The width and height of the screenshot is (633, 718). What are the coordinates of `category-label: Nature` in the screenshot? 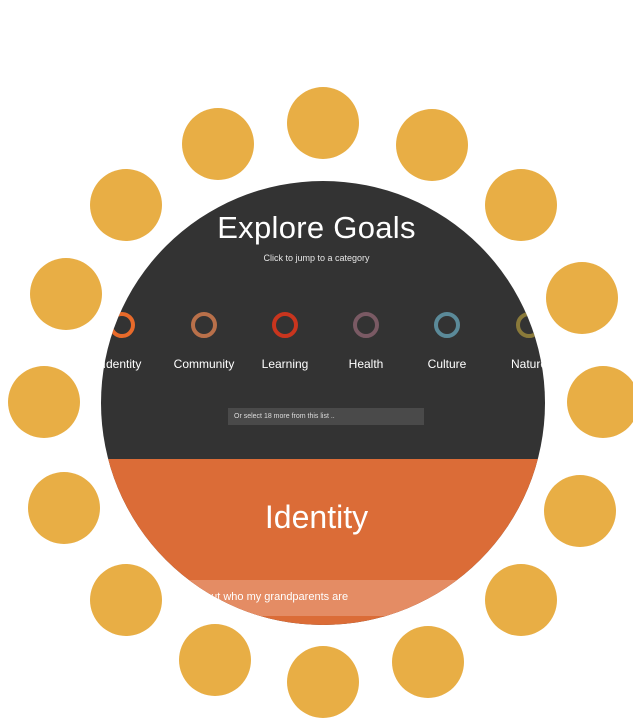 It's located at (527, 364).